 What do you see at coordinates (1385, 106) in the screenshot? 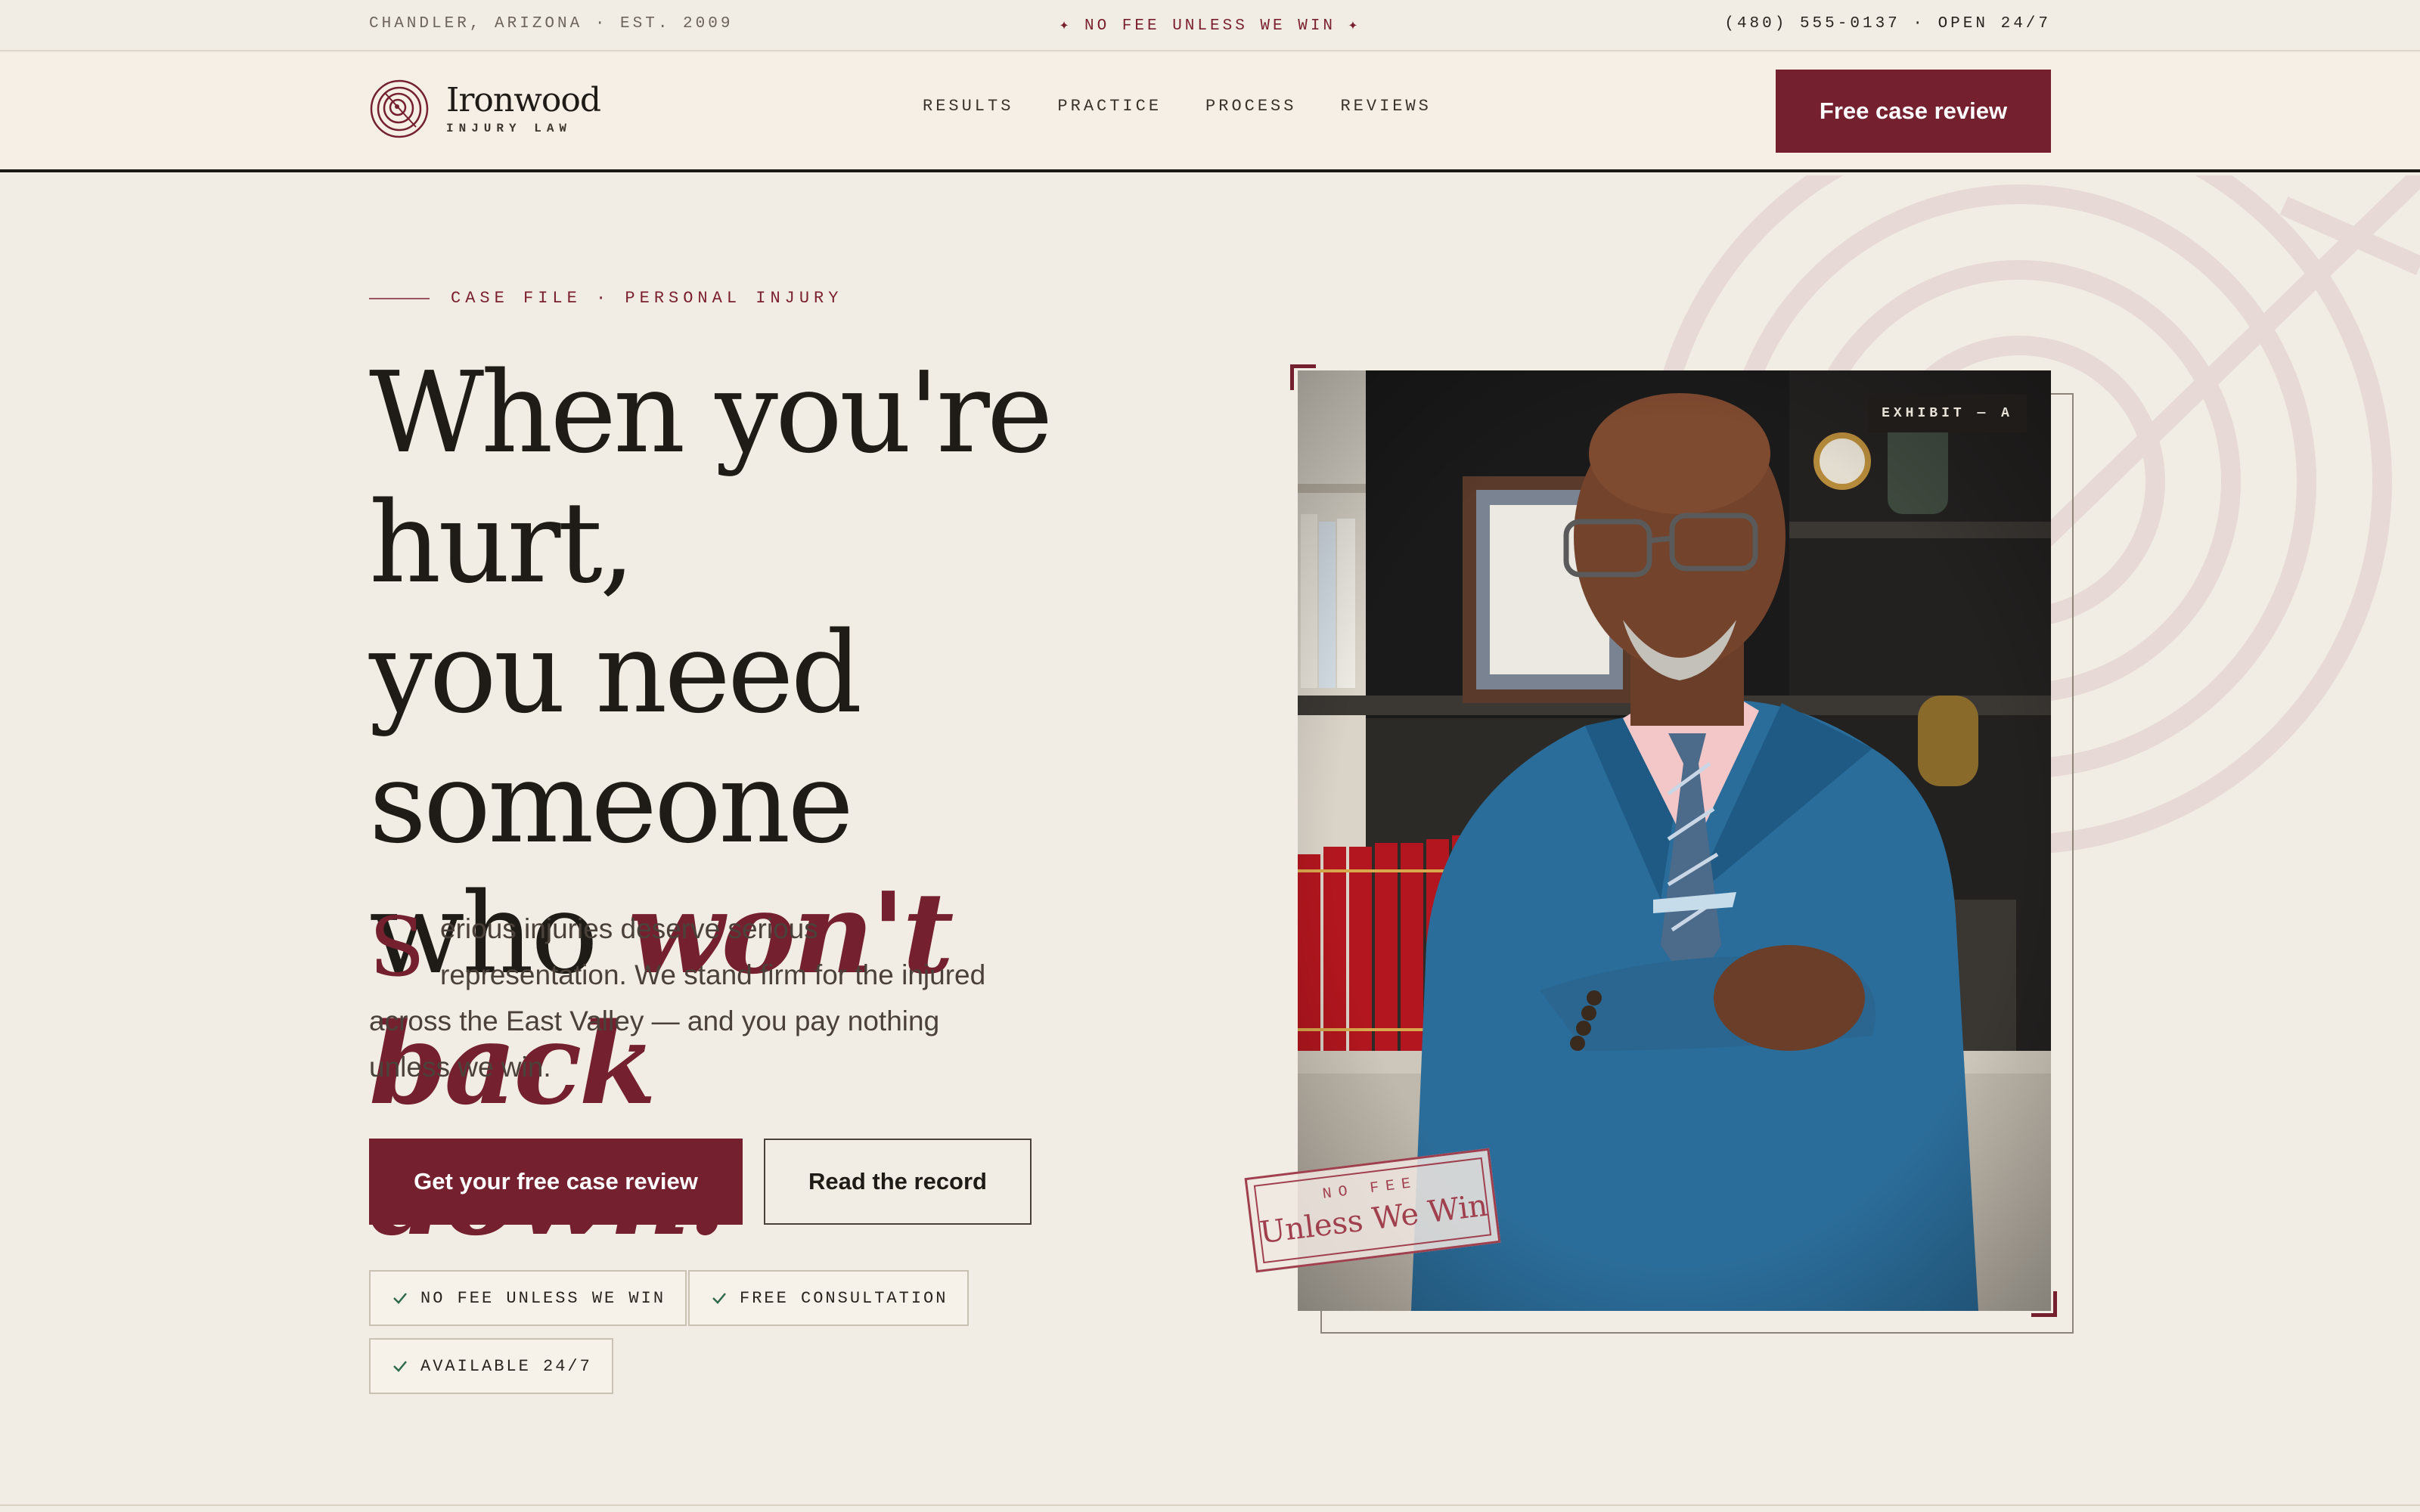
I see `nav-reviews: REVIEWS` at bounding box center [1385, 106].